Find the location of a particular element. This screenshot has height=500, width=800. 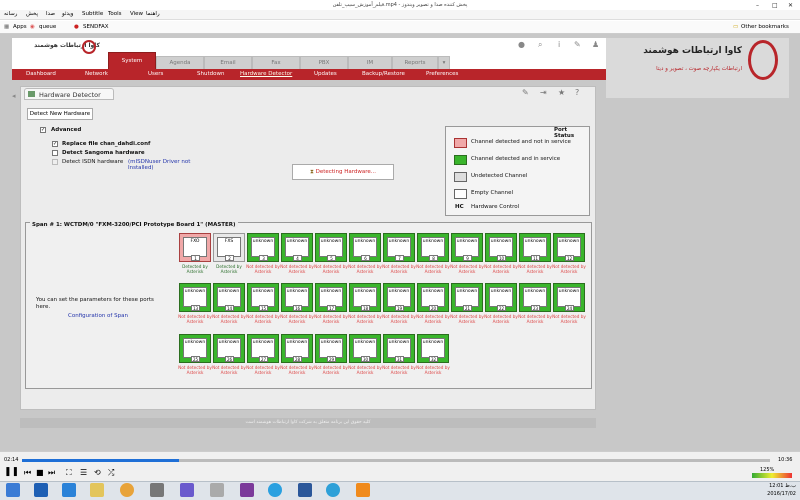

search-icon: ⌕ is located at coordinates (540, 45).